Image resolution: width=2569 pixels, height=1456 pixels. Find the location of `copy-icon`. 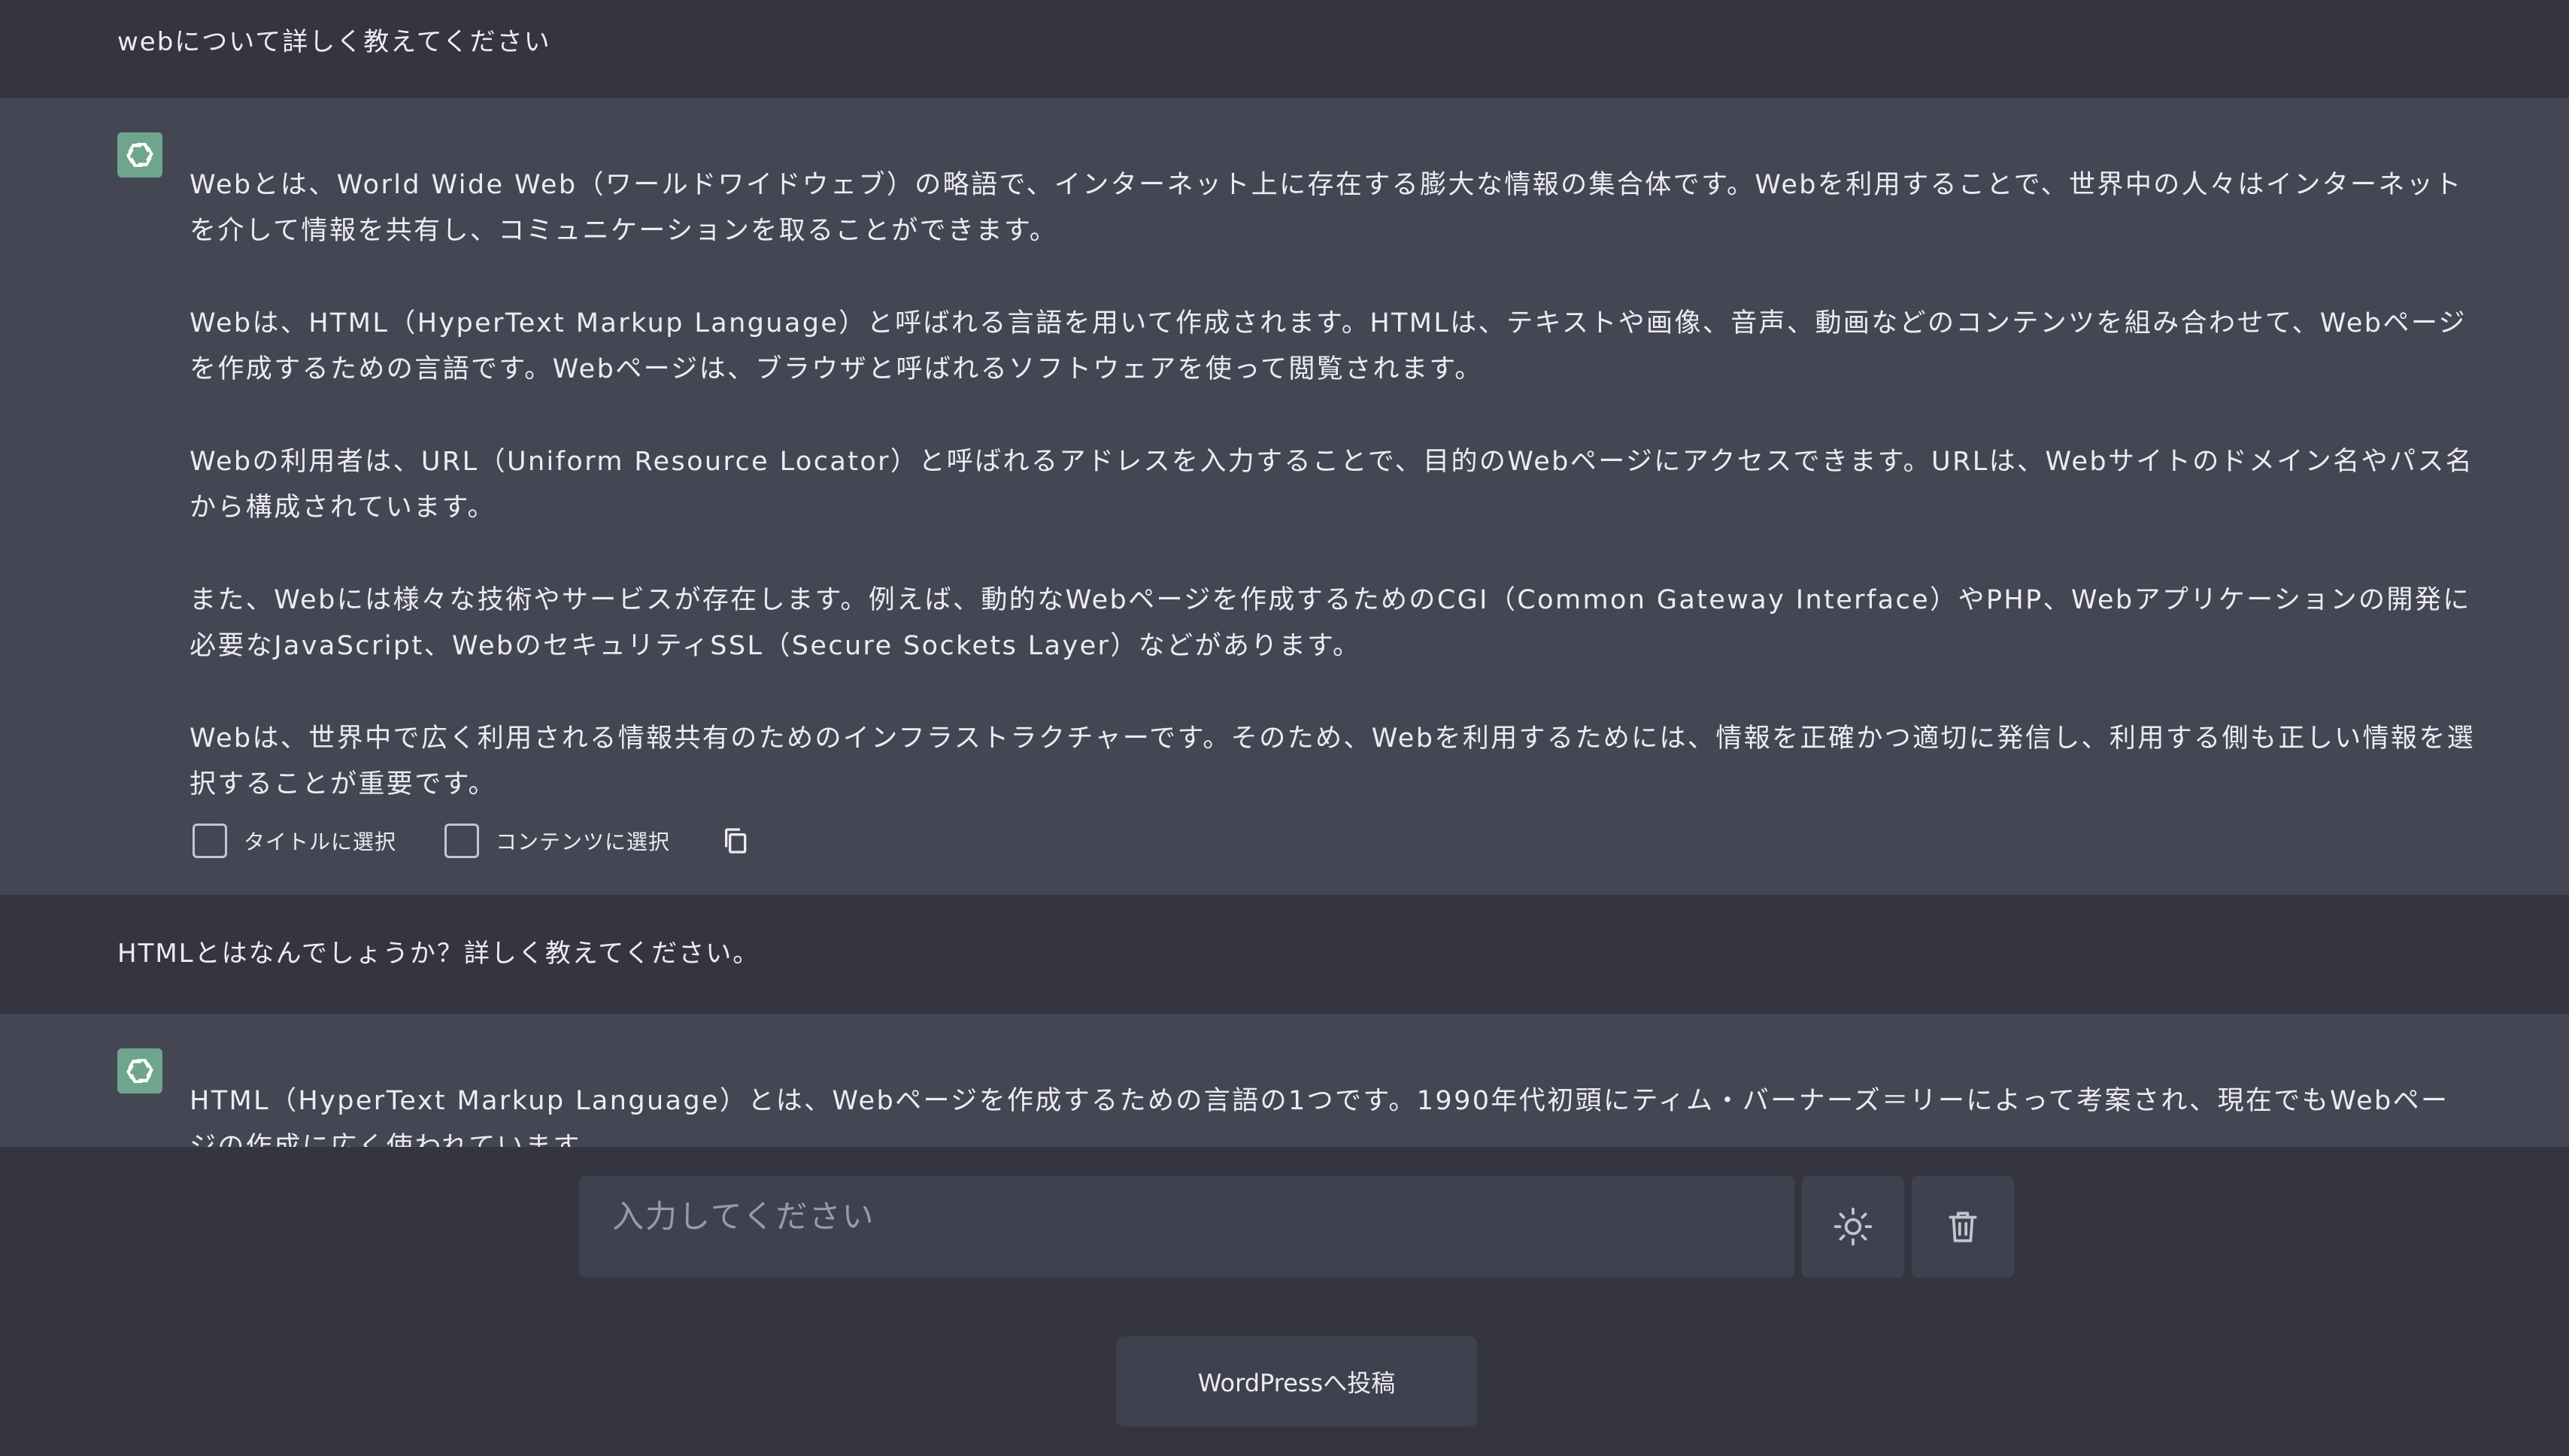

copy-icon is located at coordinates (736, 841).